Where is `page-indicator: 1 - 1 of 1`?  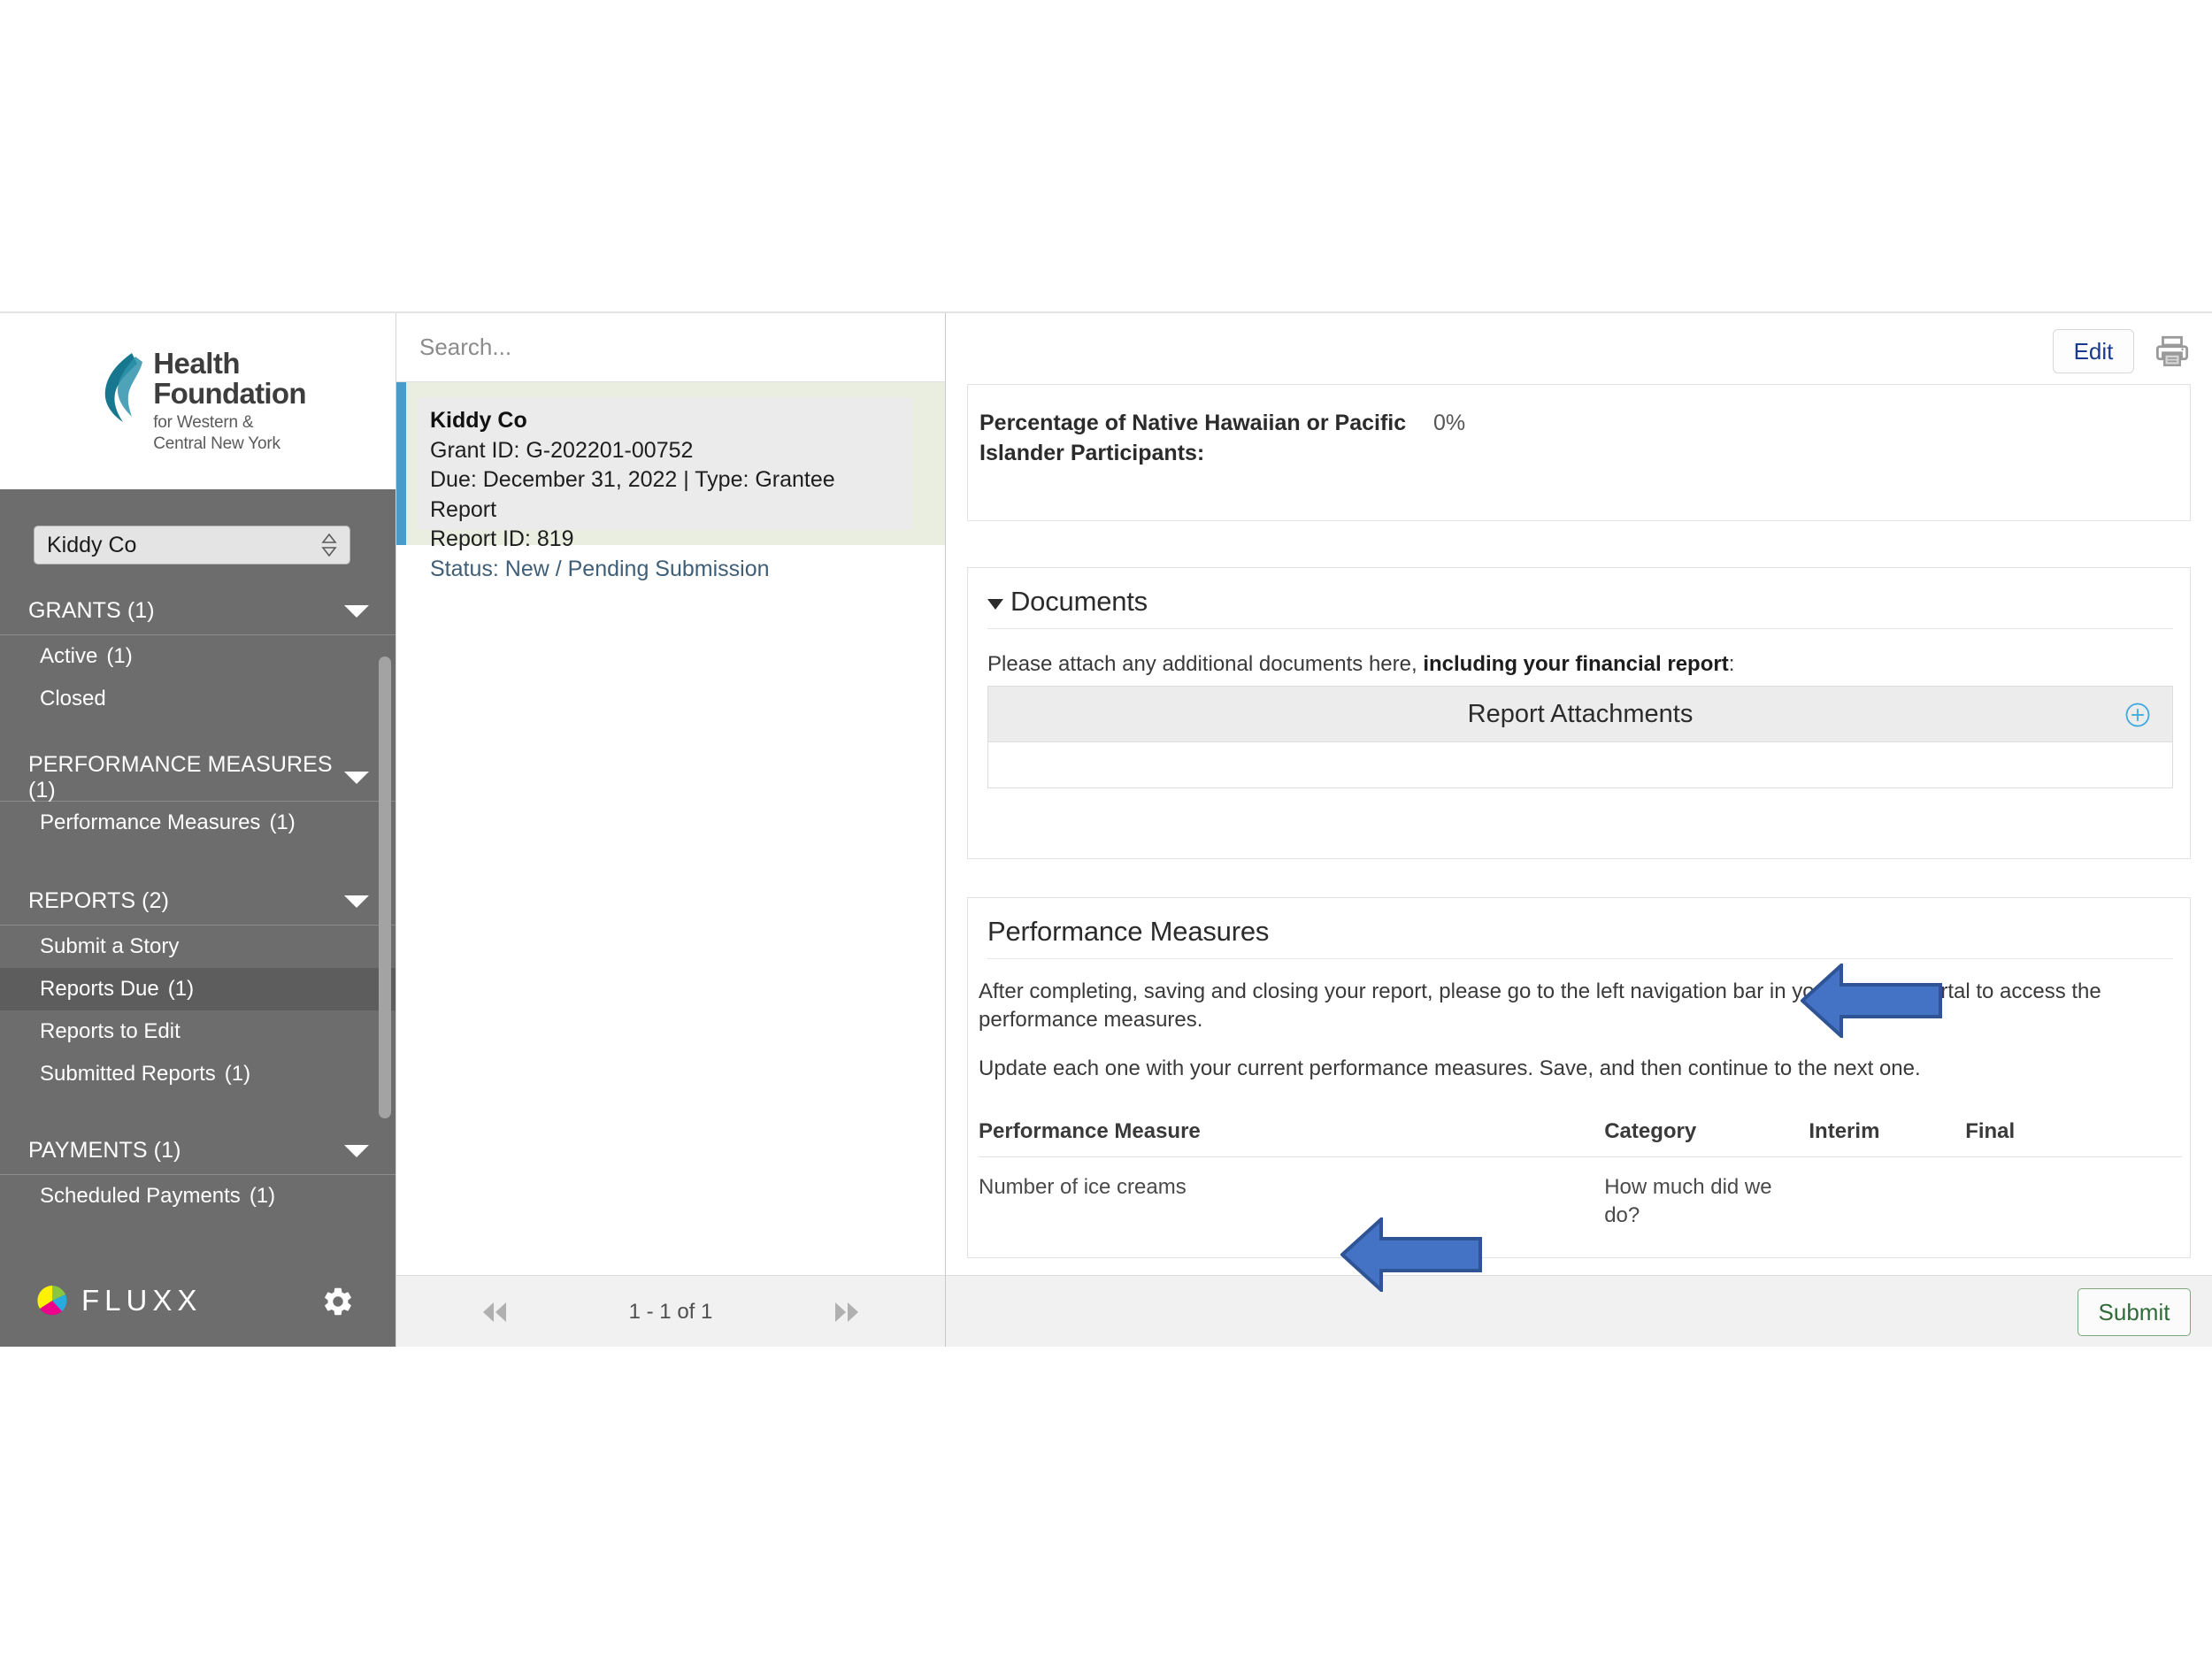
page-indicator: 1 - 1 of 1 is located at coordinates (670, 1312).